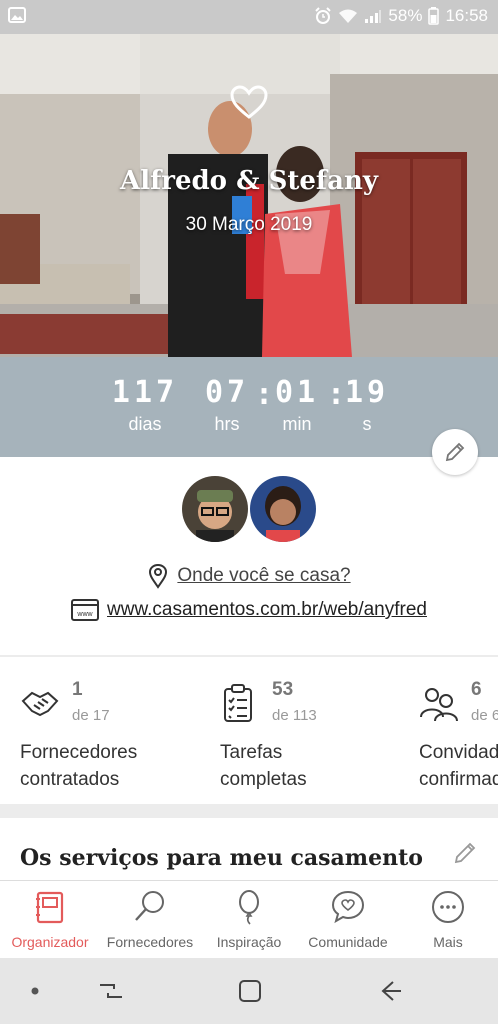 This screenshot has width=498, height=1024. I want to click on gallery-notification-icon, so click(17, 15).